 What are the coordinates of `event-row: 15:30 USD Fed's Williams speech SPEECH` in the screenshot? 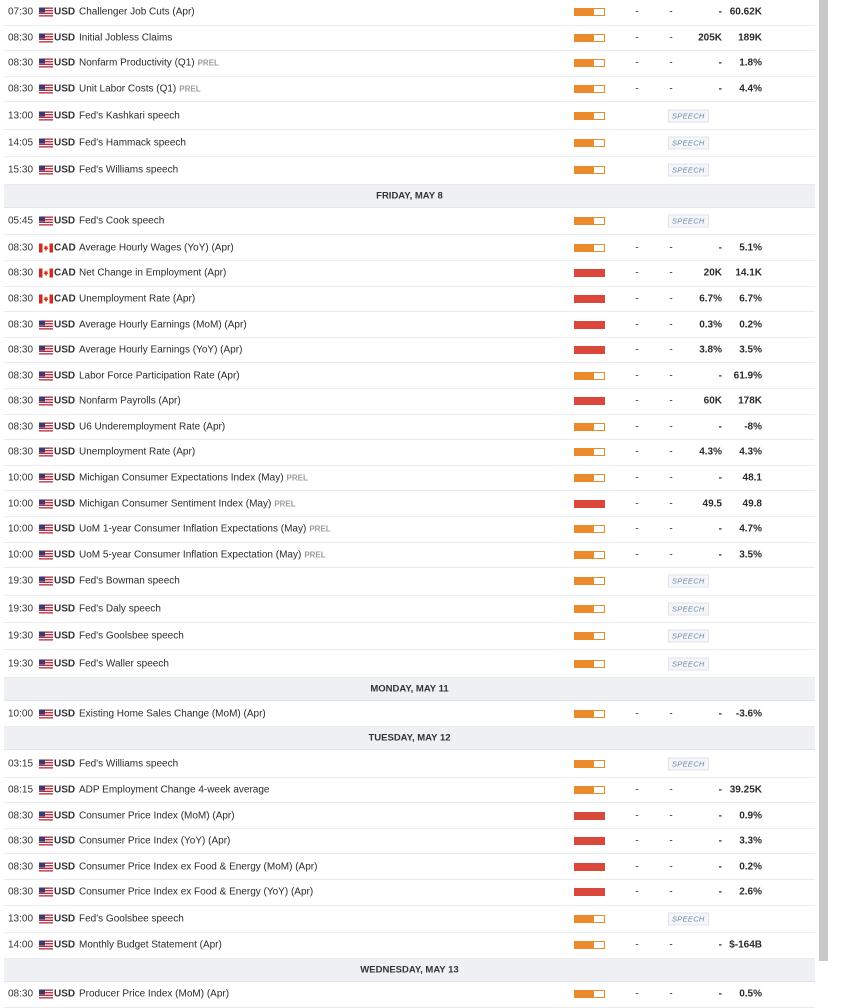 It's located at (409, 171).